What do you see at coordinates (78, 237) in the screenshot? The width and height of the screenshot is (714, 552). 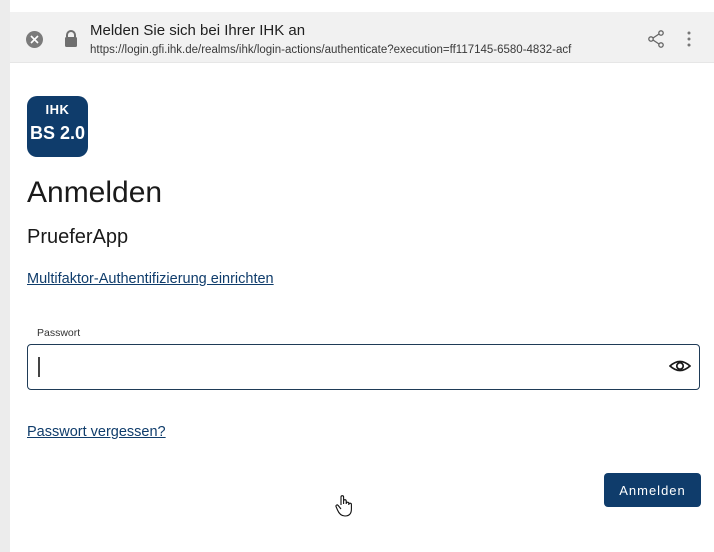 I see `app-name: PrueferApp` at bounding box center [78, 237].